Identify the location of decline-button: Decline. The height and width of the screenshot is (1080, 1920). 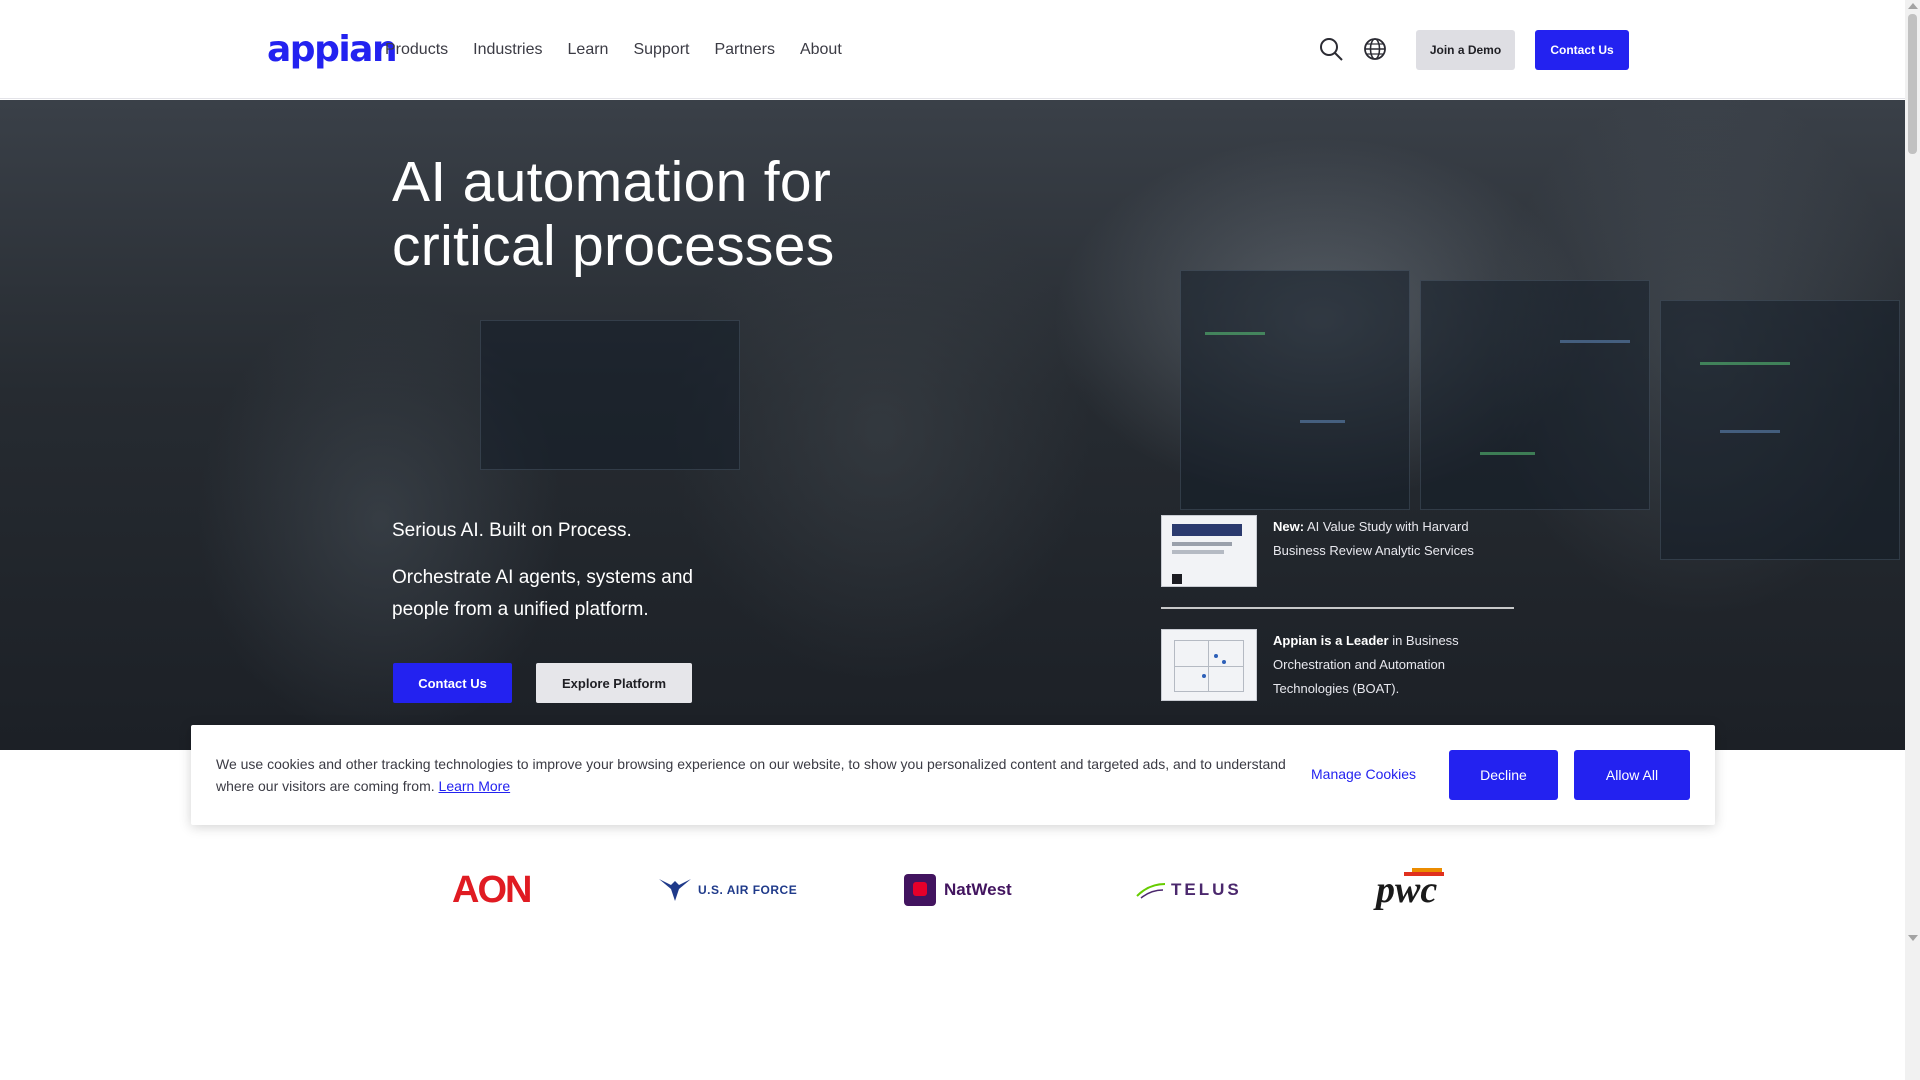
(1503, 775).